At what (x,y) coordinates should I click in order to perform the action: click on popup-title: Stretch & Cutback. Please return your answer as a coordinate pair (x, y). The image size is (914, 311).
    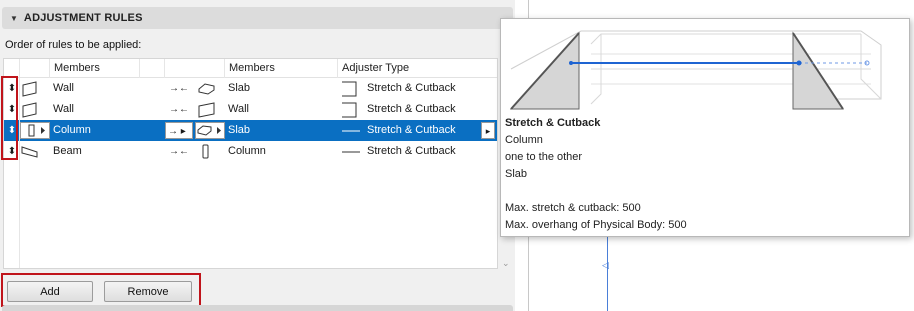
    Looking at the image, I should click on (553, 123).